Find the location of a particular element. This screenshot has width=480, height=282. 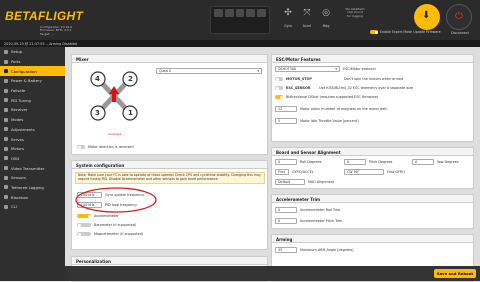

personalization-title: Personalization is located at coordinates (169, 261).